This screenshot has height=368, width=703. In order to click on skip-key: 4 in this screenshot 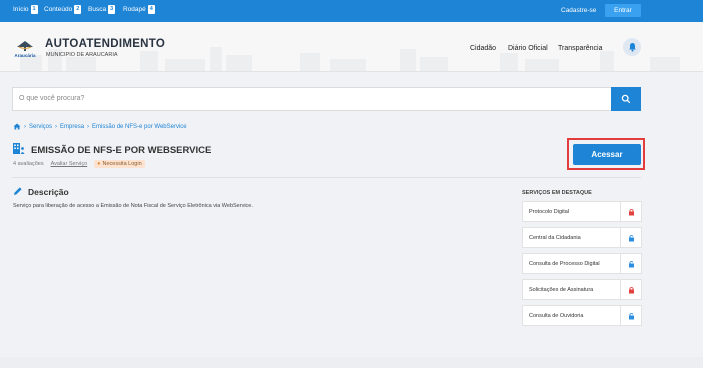, I will do `click(151, 9)`.